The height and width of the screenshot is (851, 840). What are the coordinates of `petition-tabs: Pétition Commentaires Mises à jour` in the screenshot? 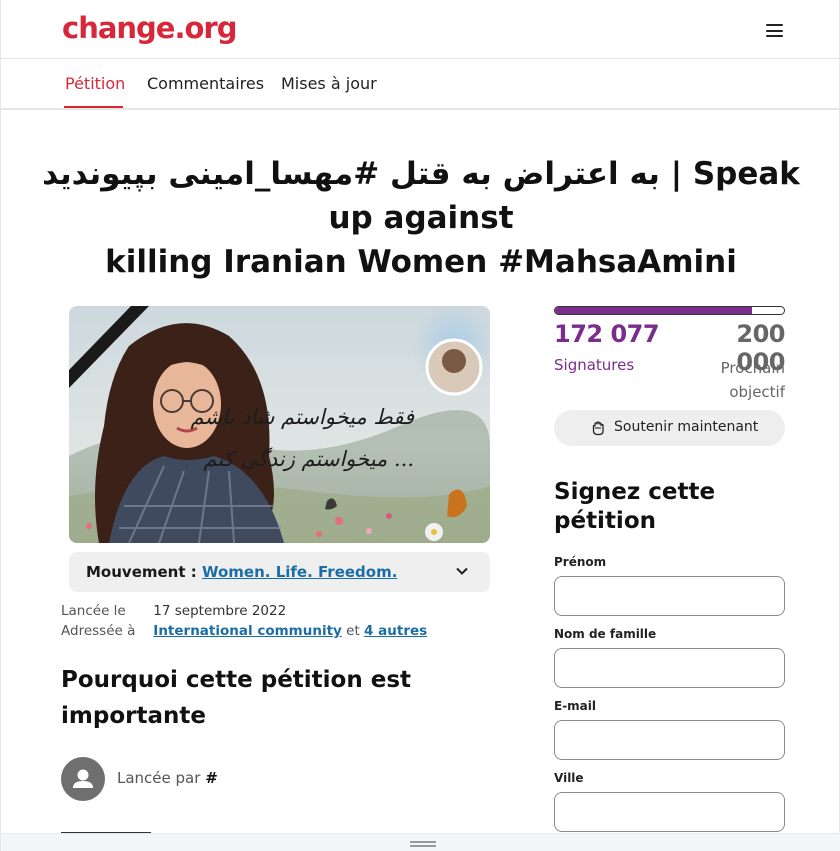 It's located at (420, 85).